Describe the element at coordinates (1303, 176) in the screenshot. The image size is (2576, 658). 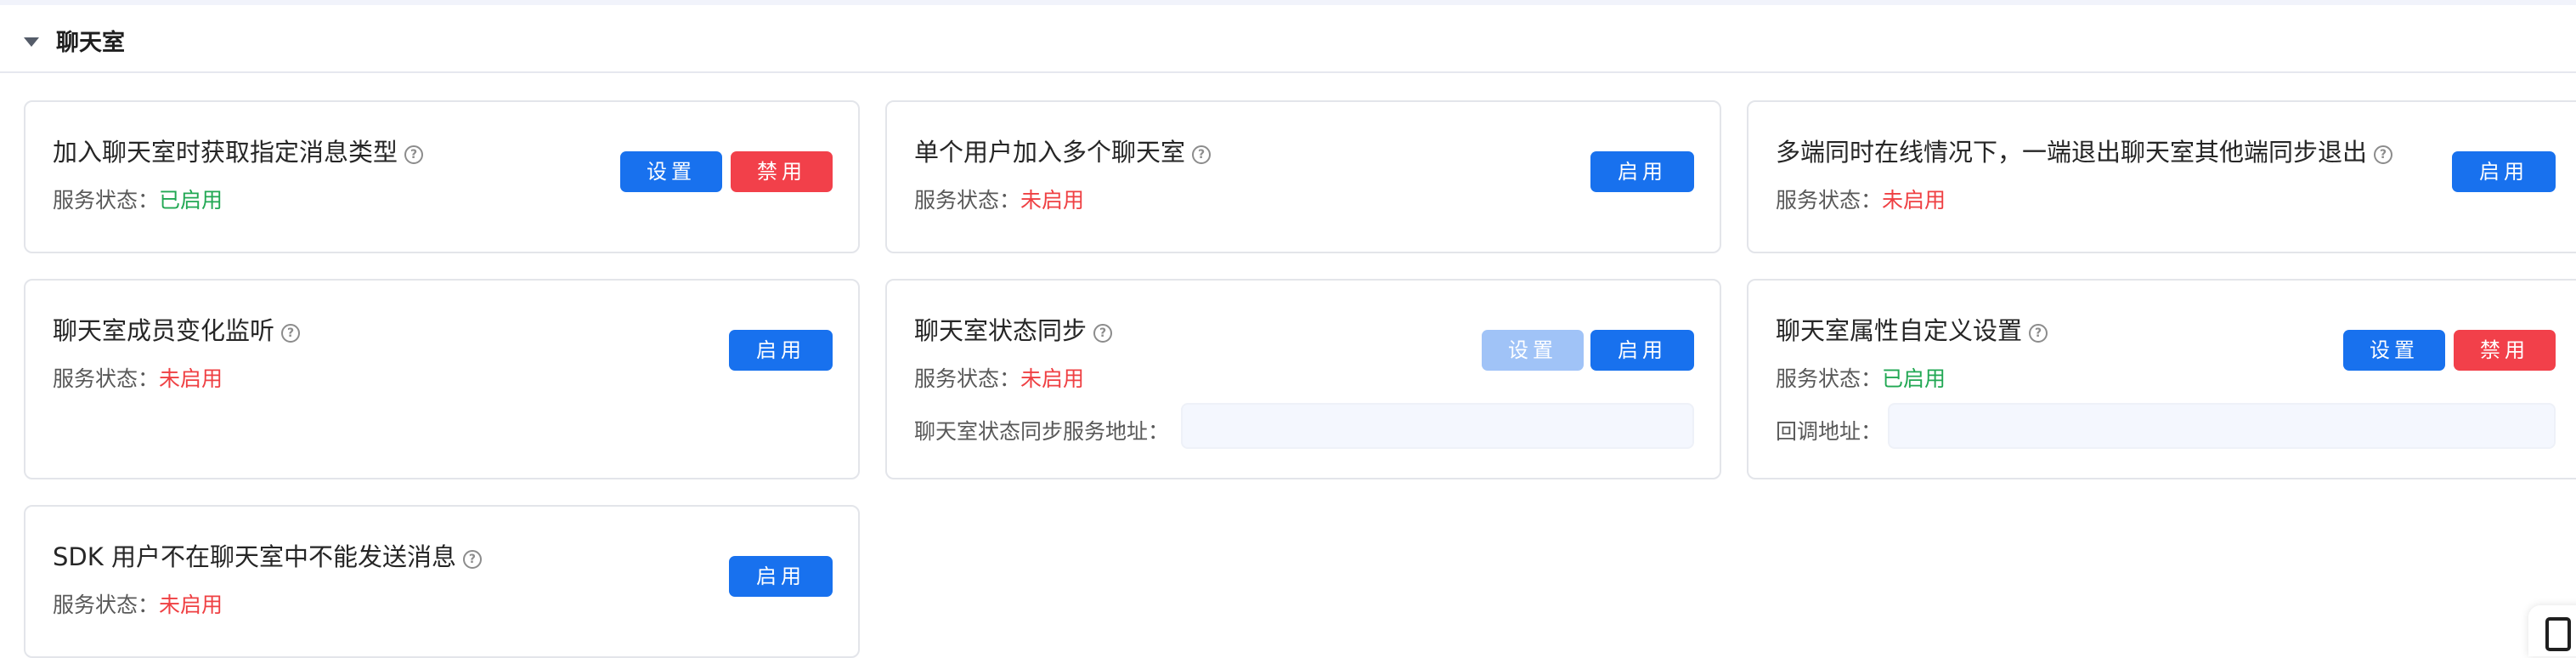
I see `feature-card: 单个用户加入多个聊天室? 服务状态：未启用 启用` at that location.